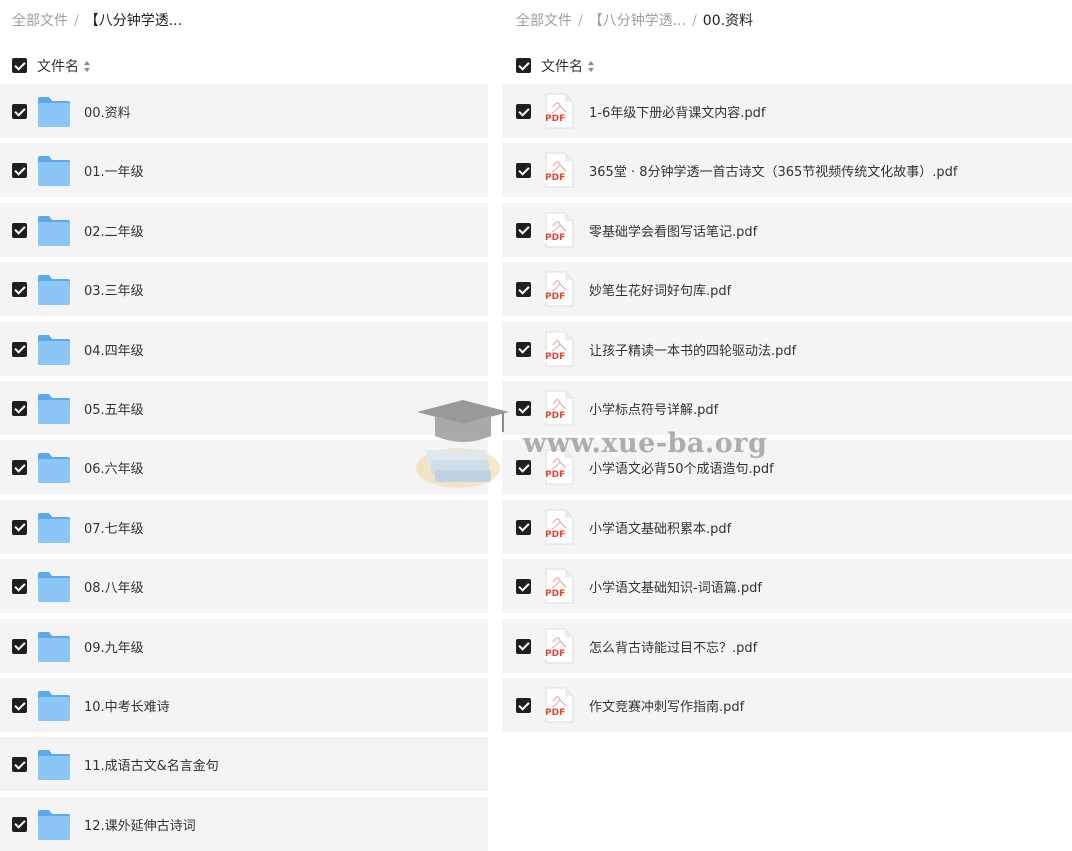  I want to click on file-row: PDF 怎么背古诗能过目不忘？.pdf, so click(787, 645).